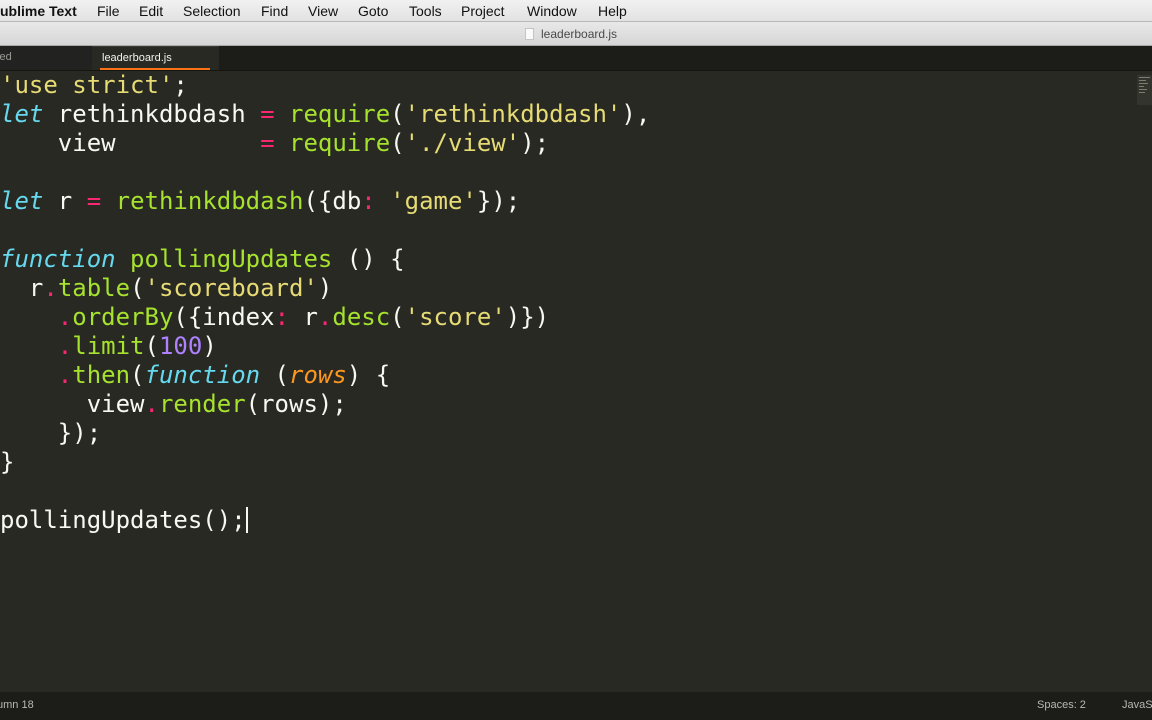  Describe the element at coordinates (323, 11) in the screenshot. I see `menu-view: View` at that location.